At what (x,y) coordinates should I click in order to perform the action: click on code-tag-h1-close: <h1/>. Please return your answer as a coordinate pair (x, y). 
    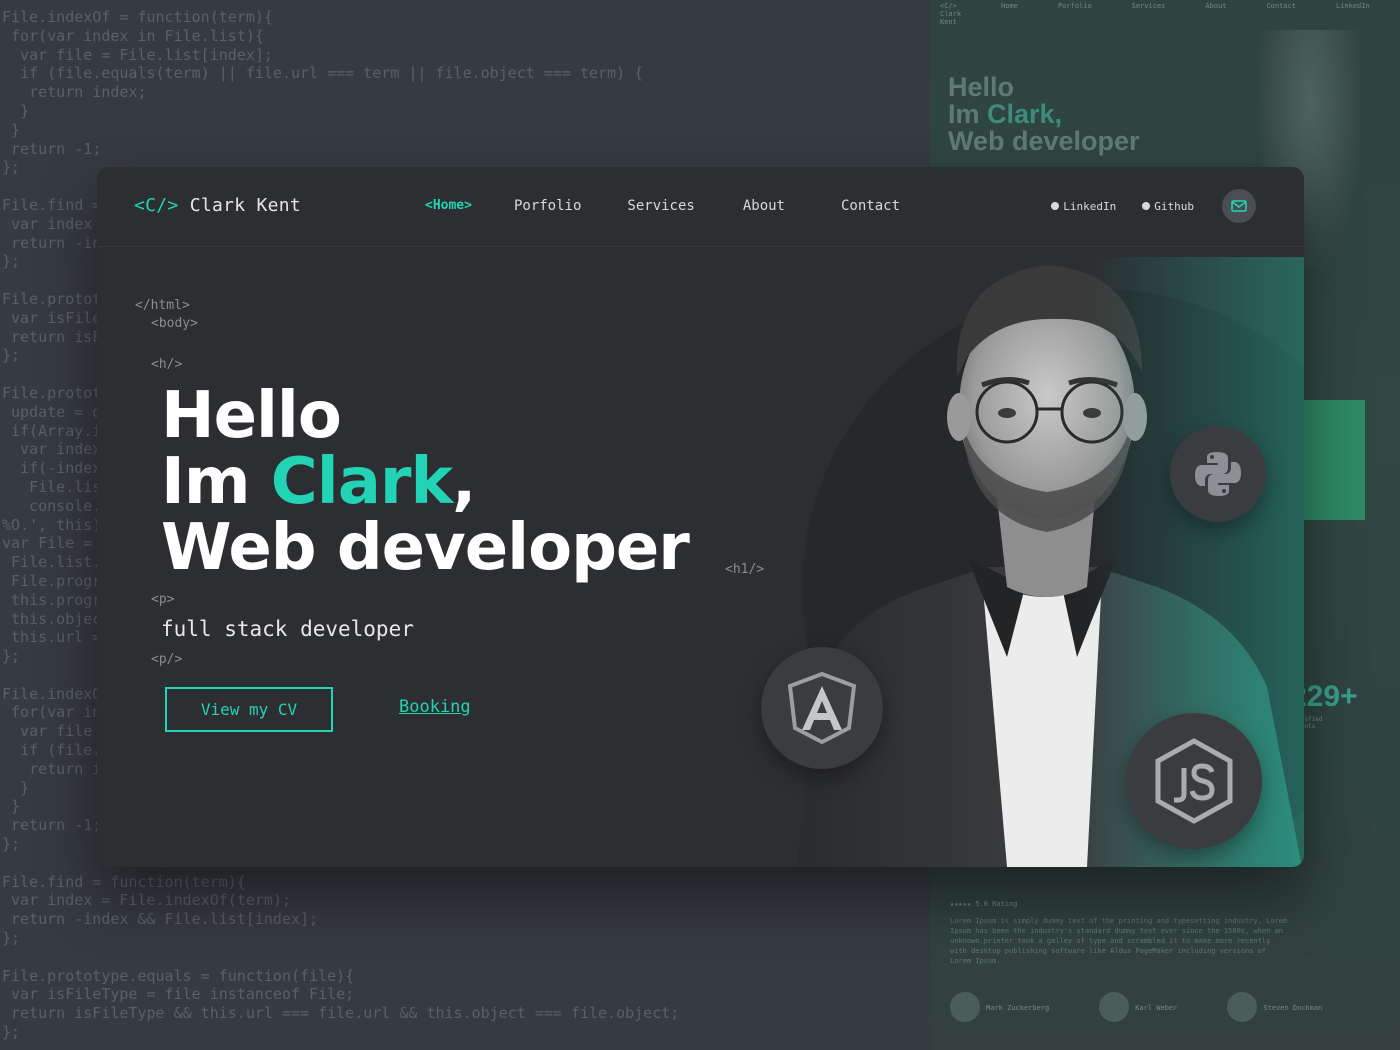
    Looking at the image, I should click on (745, 569).